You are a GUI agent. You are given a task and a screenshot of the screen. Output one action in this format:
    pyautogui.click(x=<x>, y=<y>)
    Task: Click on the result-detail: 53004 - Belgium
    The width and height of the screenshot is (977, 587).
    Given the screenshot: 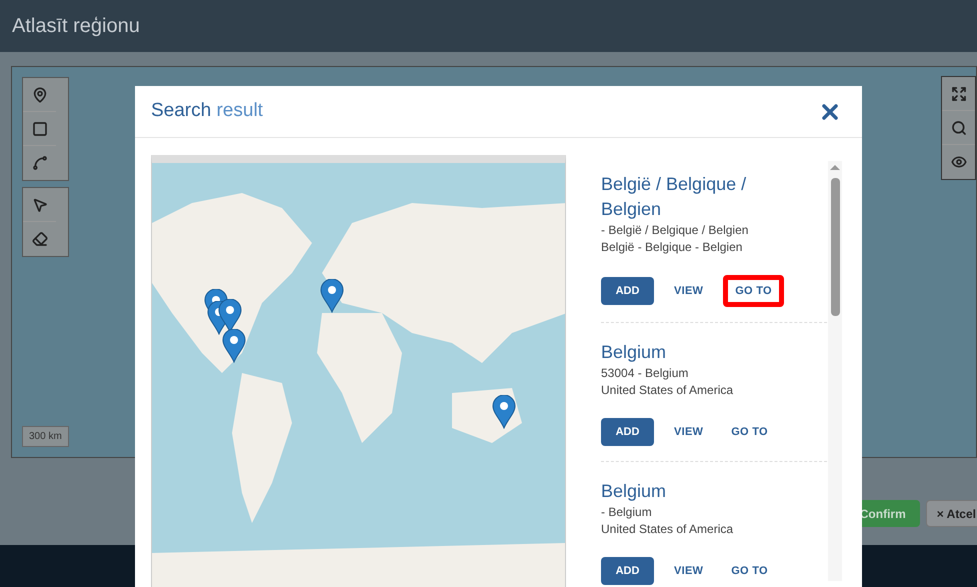 What is the action you would take?
    pyautogui.click(x=645, y=373)
    